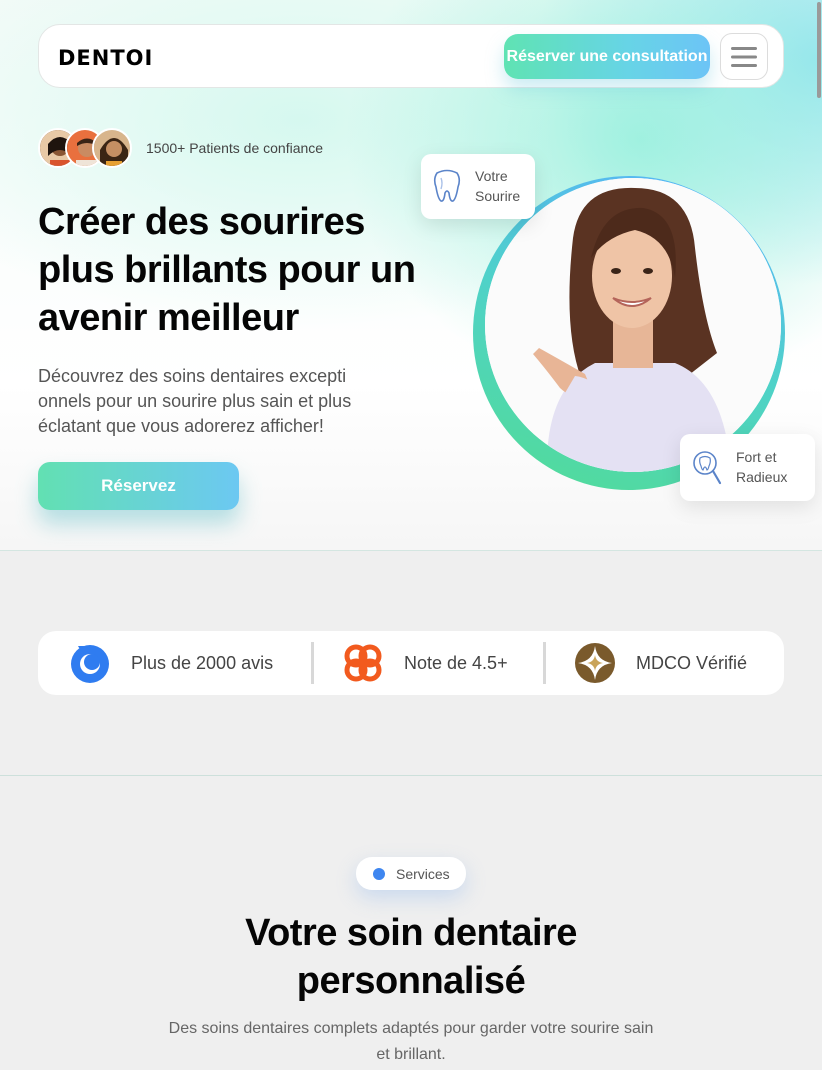 This screenshot has height=1070, width=822. Describe the element at coordinates (819, 535) in the screenshot. I see `scrollbar` at that location.